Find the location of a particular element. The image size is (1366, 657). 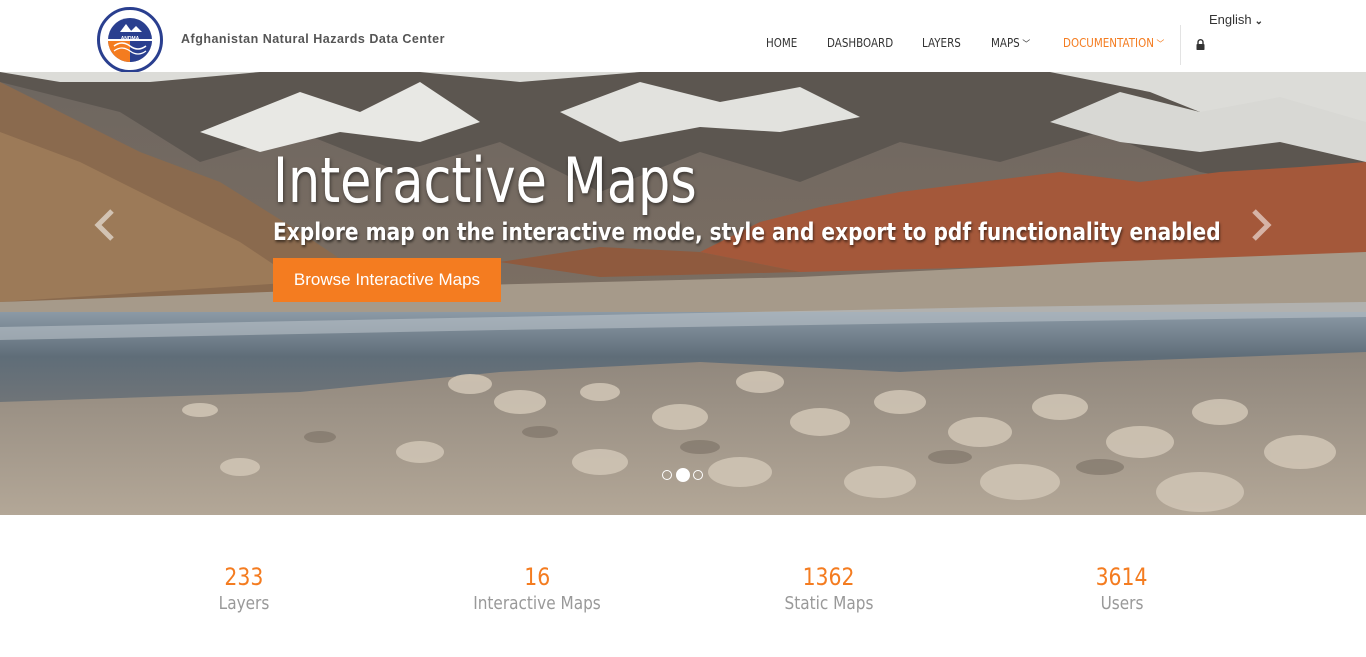

browse-interactive-maps-button: Browse Interactive Maps is located at coordinates (387, 280).